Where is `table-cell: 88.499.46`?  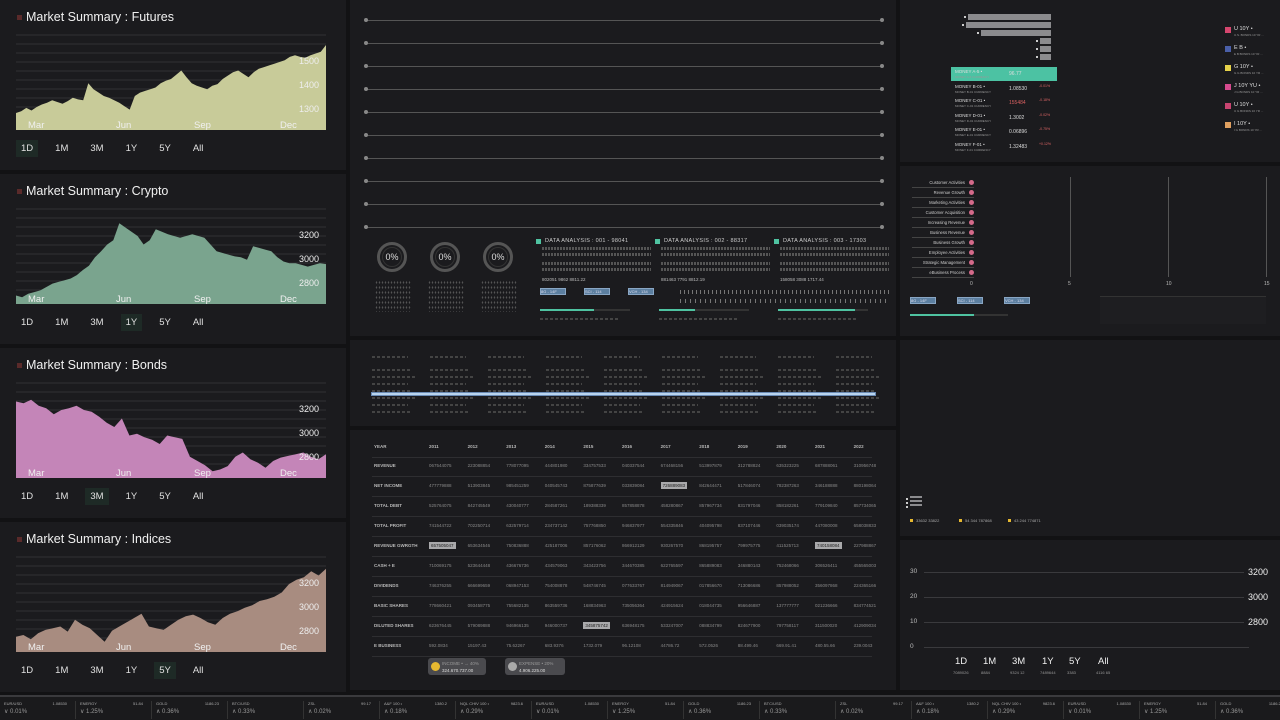
table-cell: 88.499.46 is located at coordinates (748, 645).